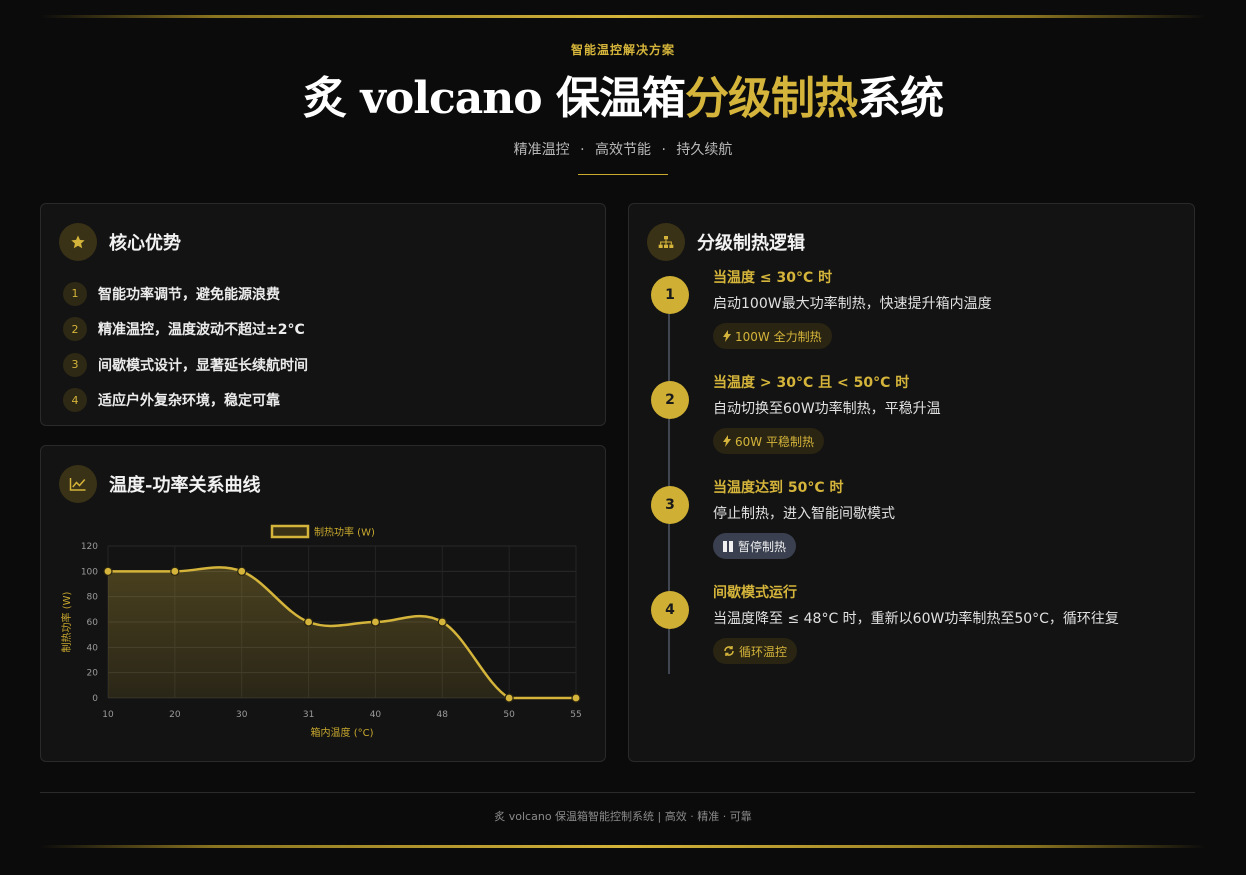  I want to click on step-title: 当温度 ≤ 30°C 时, so click(773, 278).